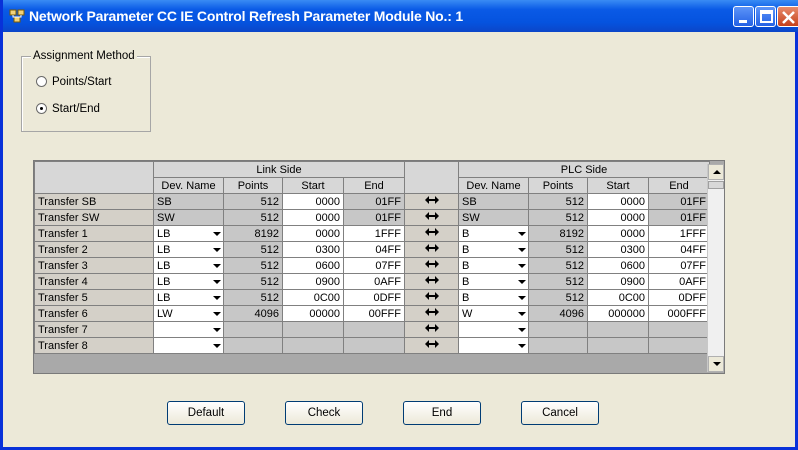  Describe the element at coordinates (679, 249) in the screenshot. I see `plc-end-cell: 04FF` at that location.